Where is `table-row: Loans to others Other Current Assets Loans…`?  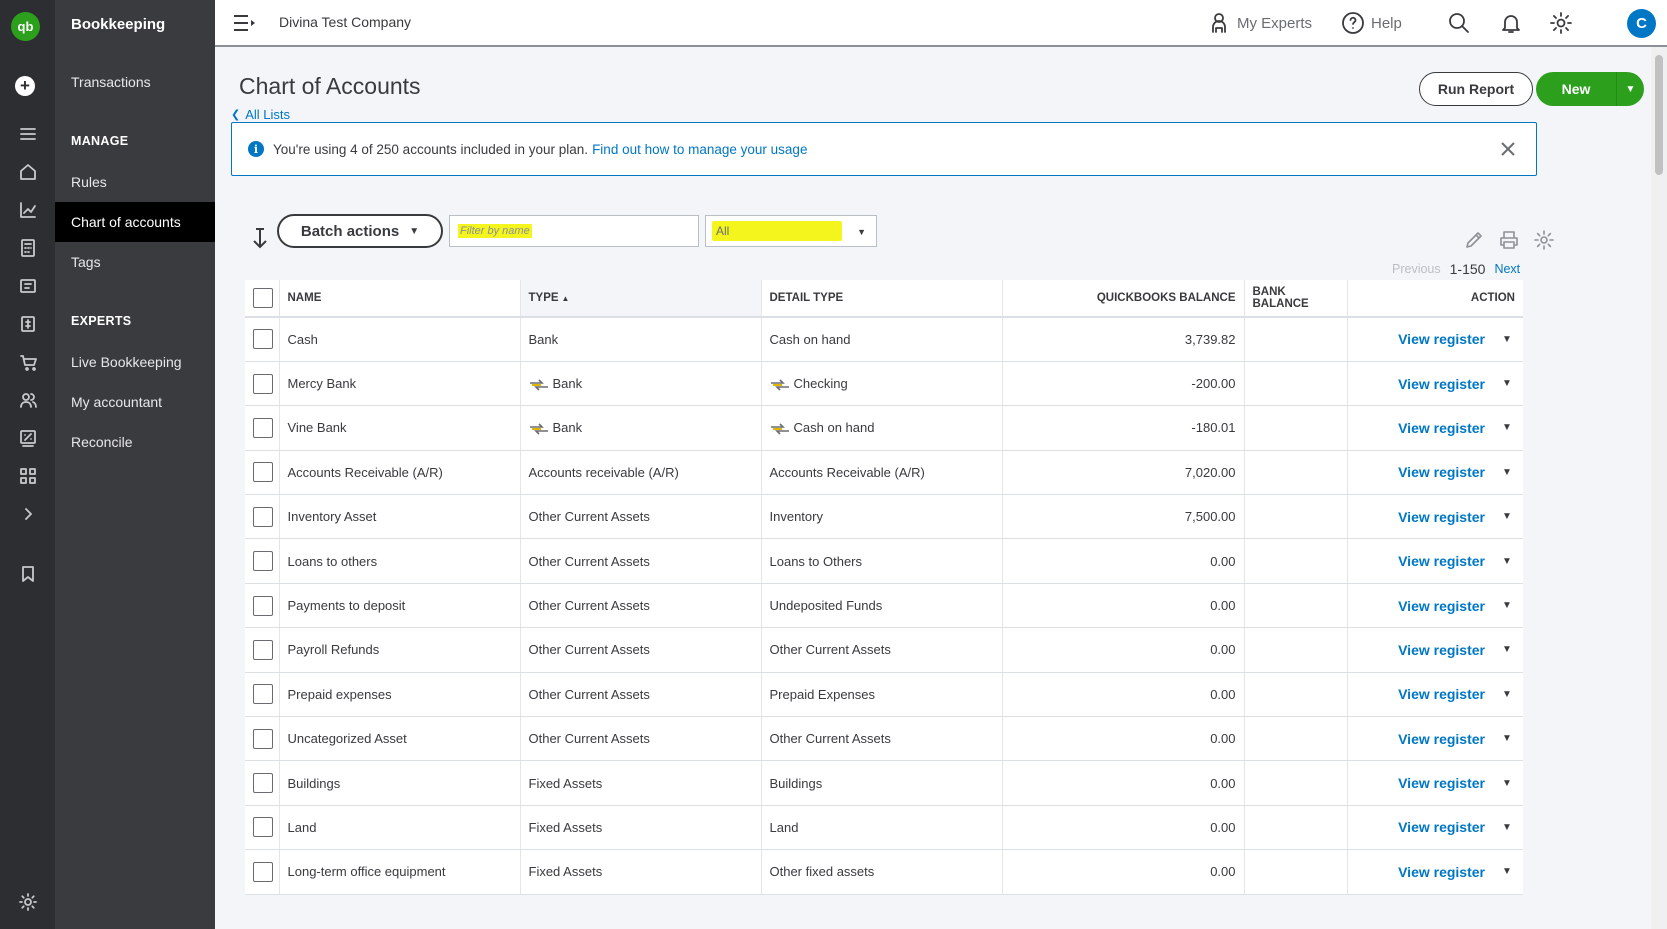
table-row: Loans to others Other Current Assets Loans… is located at coordinates (884, 561).